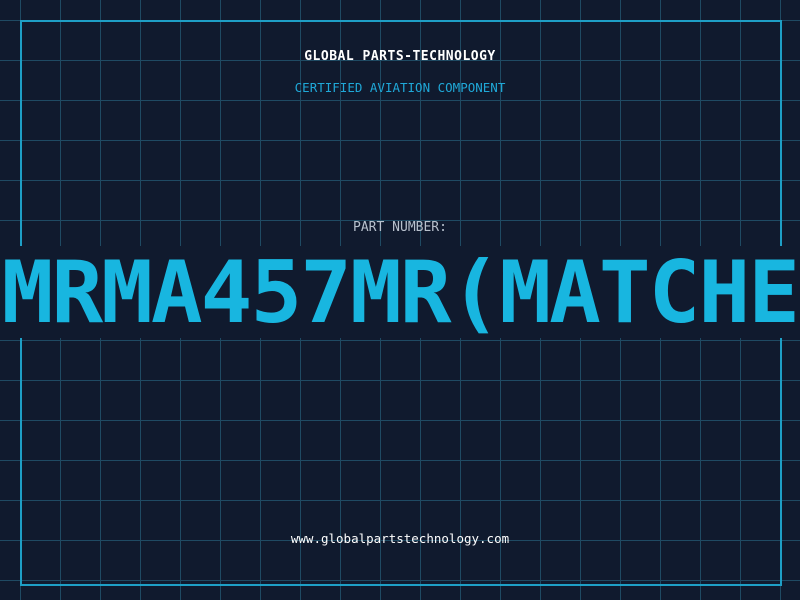  I want to click on company-name: GLOBAL PARTS-TECHNOLOGY, so click(400, 56).